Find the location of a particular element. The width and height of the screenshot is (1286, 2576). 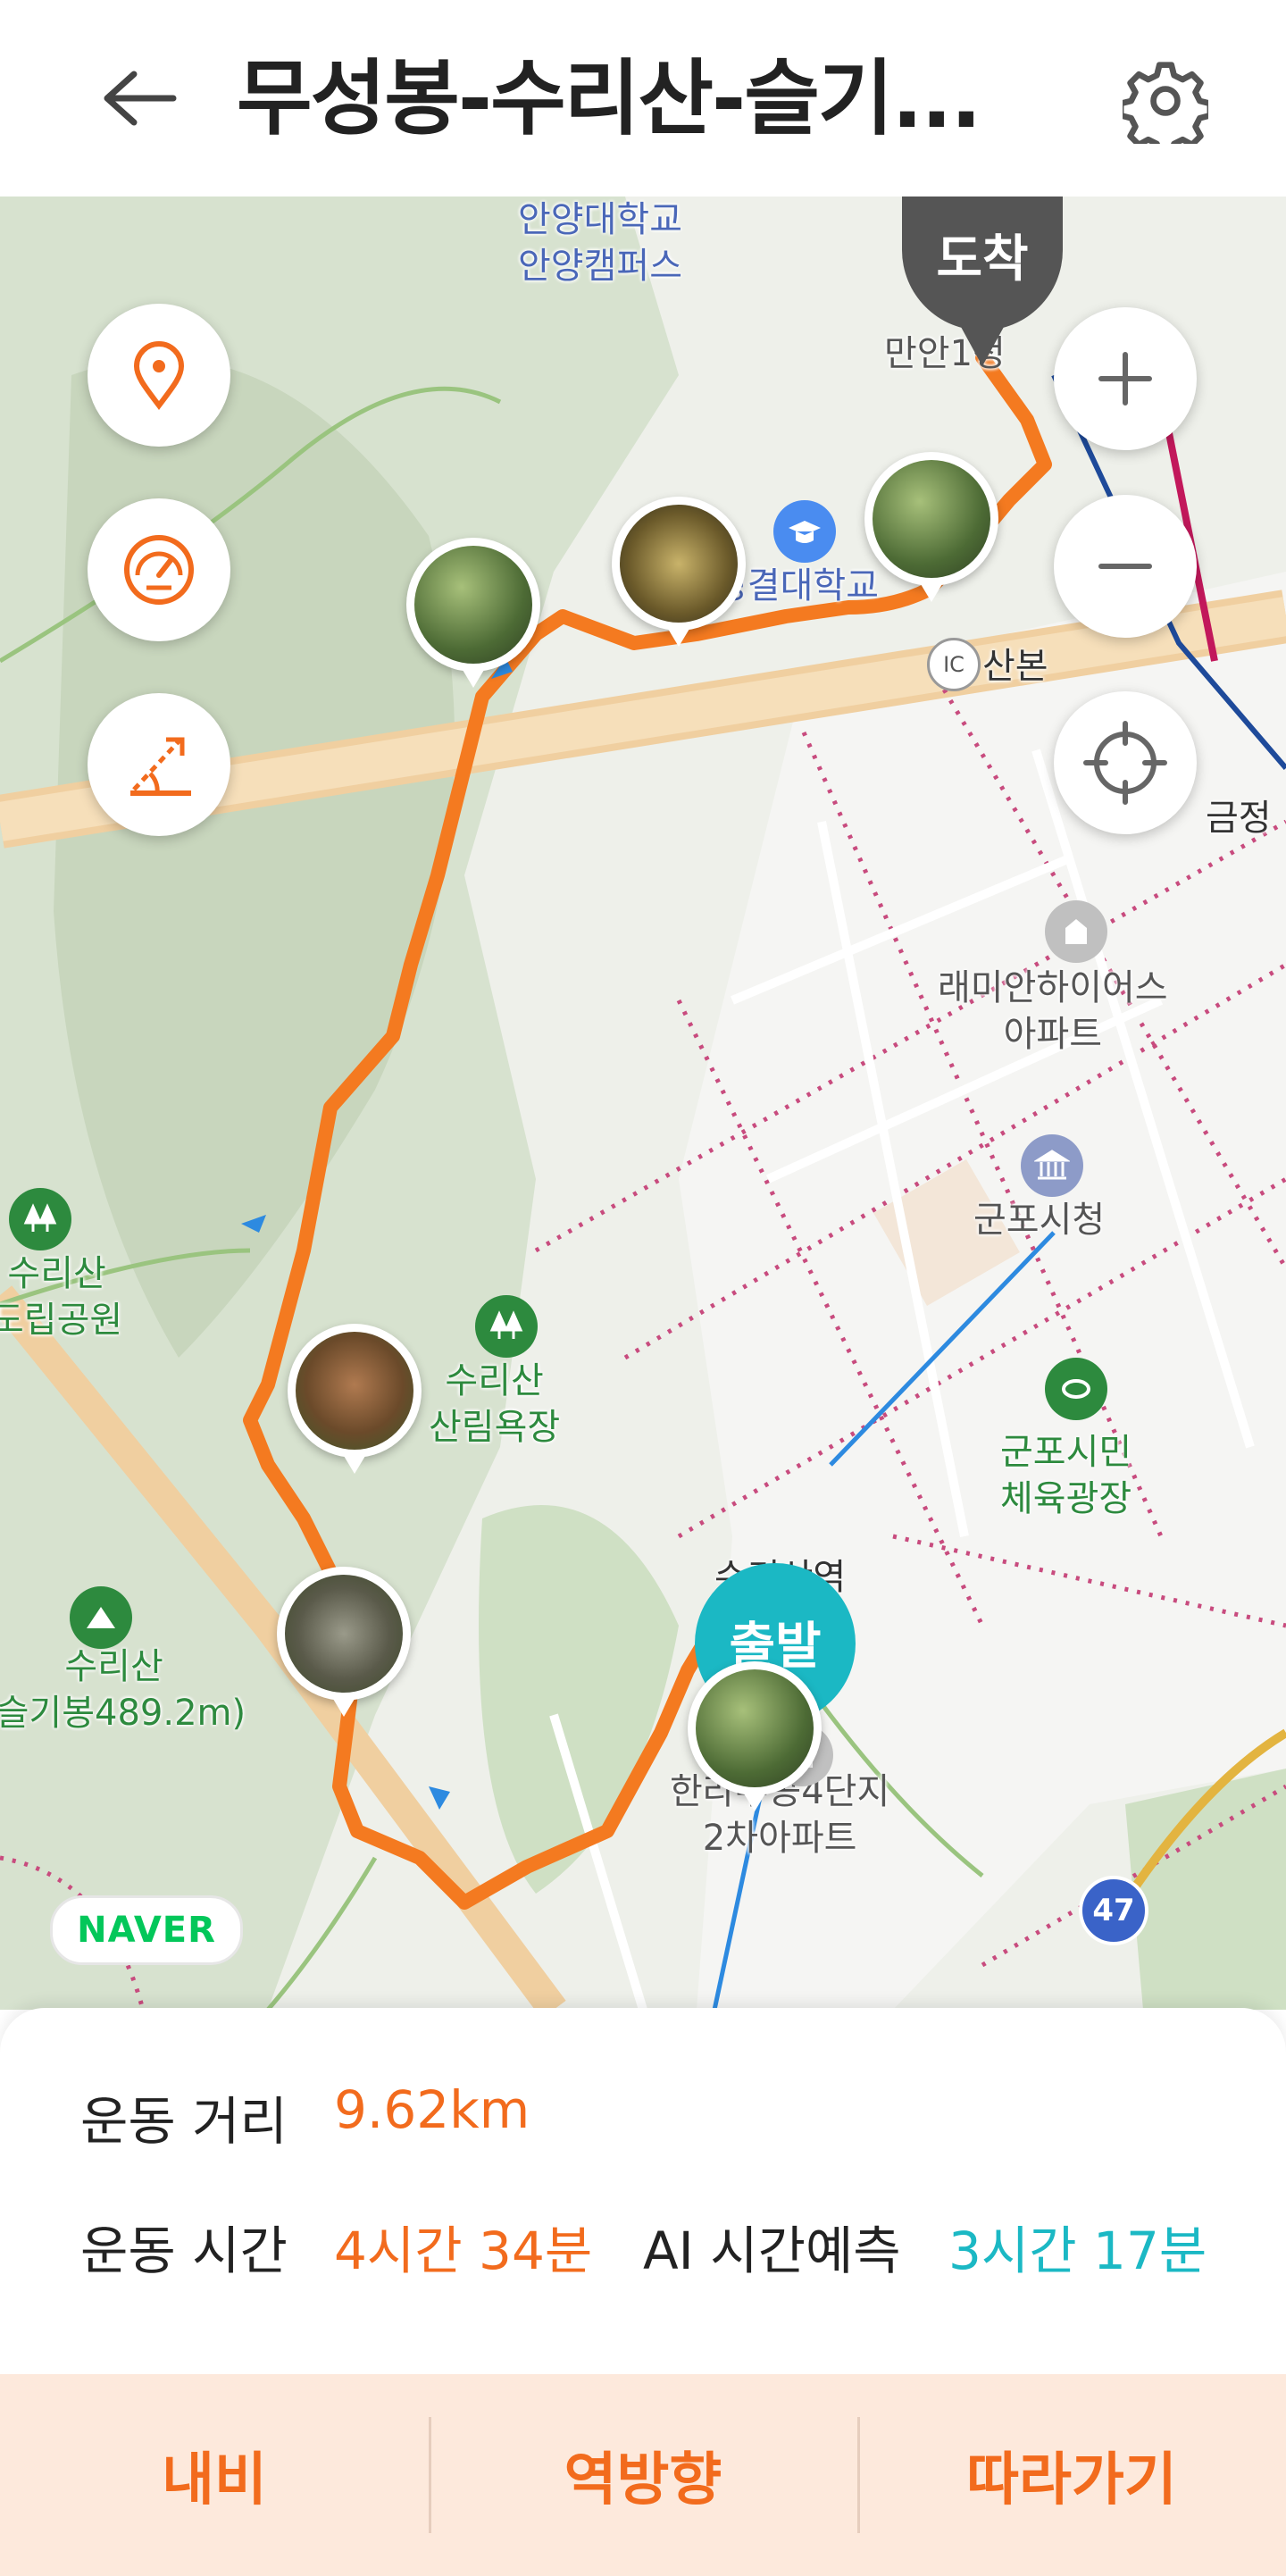

label-anyang-campus: 안양대학교 안양캠퍼스 is located at coordinates (600, 243).